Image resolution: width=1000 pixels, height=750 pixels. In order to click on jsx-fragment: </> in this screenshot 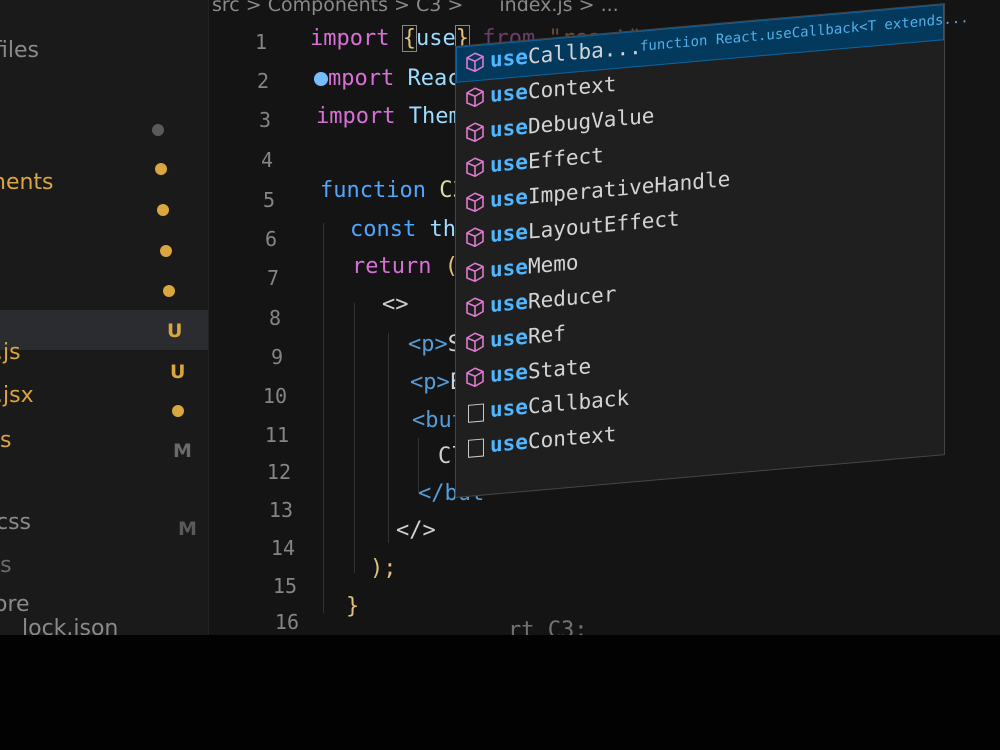, I will do `click(416, 530)`.